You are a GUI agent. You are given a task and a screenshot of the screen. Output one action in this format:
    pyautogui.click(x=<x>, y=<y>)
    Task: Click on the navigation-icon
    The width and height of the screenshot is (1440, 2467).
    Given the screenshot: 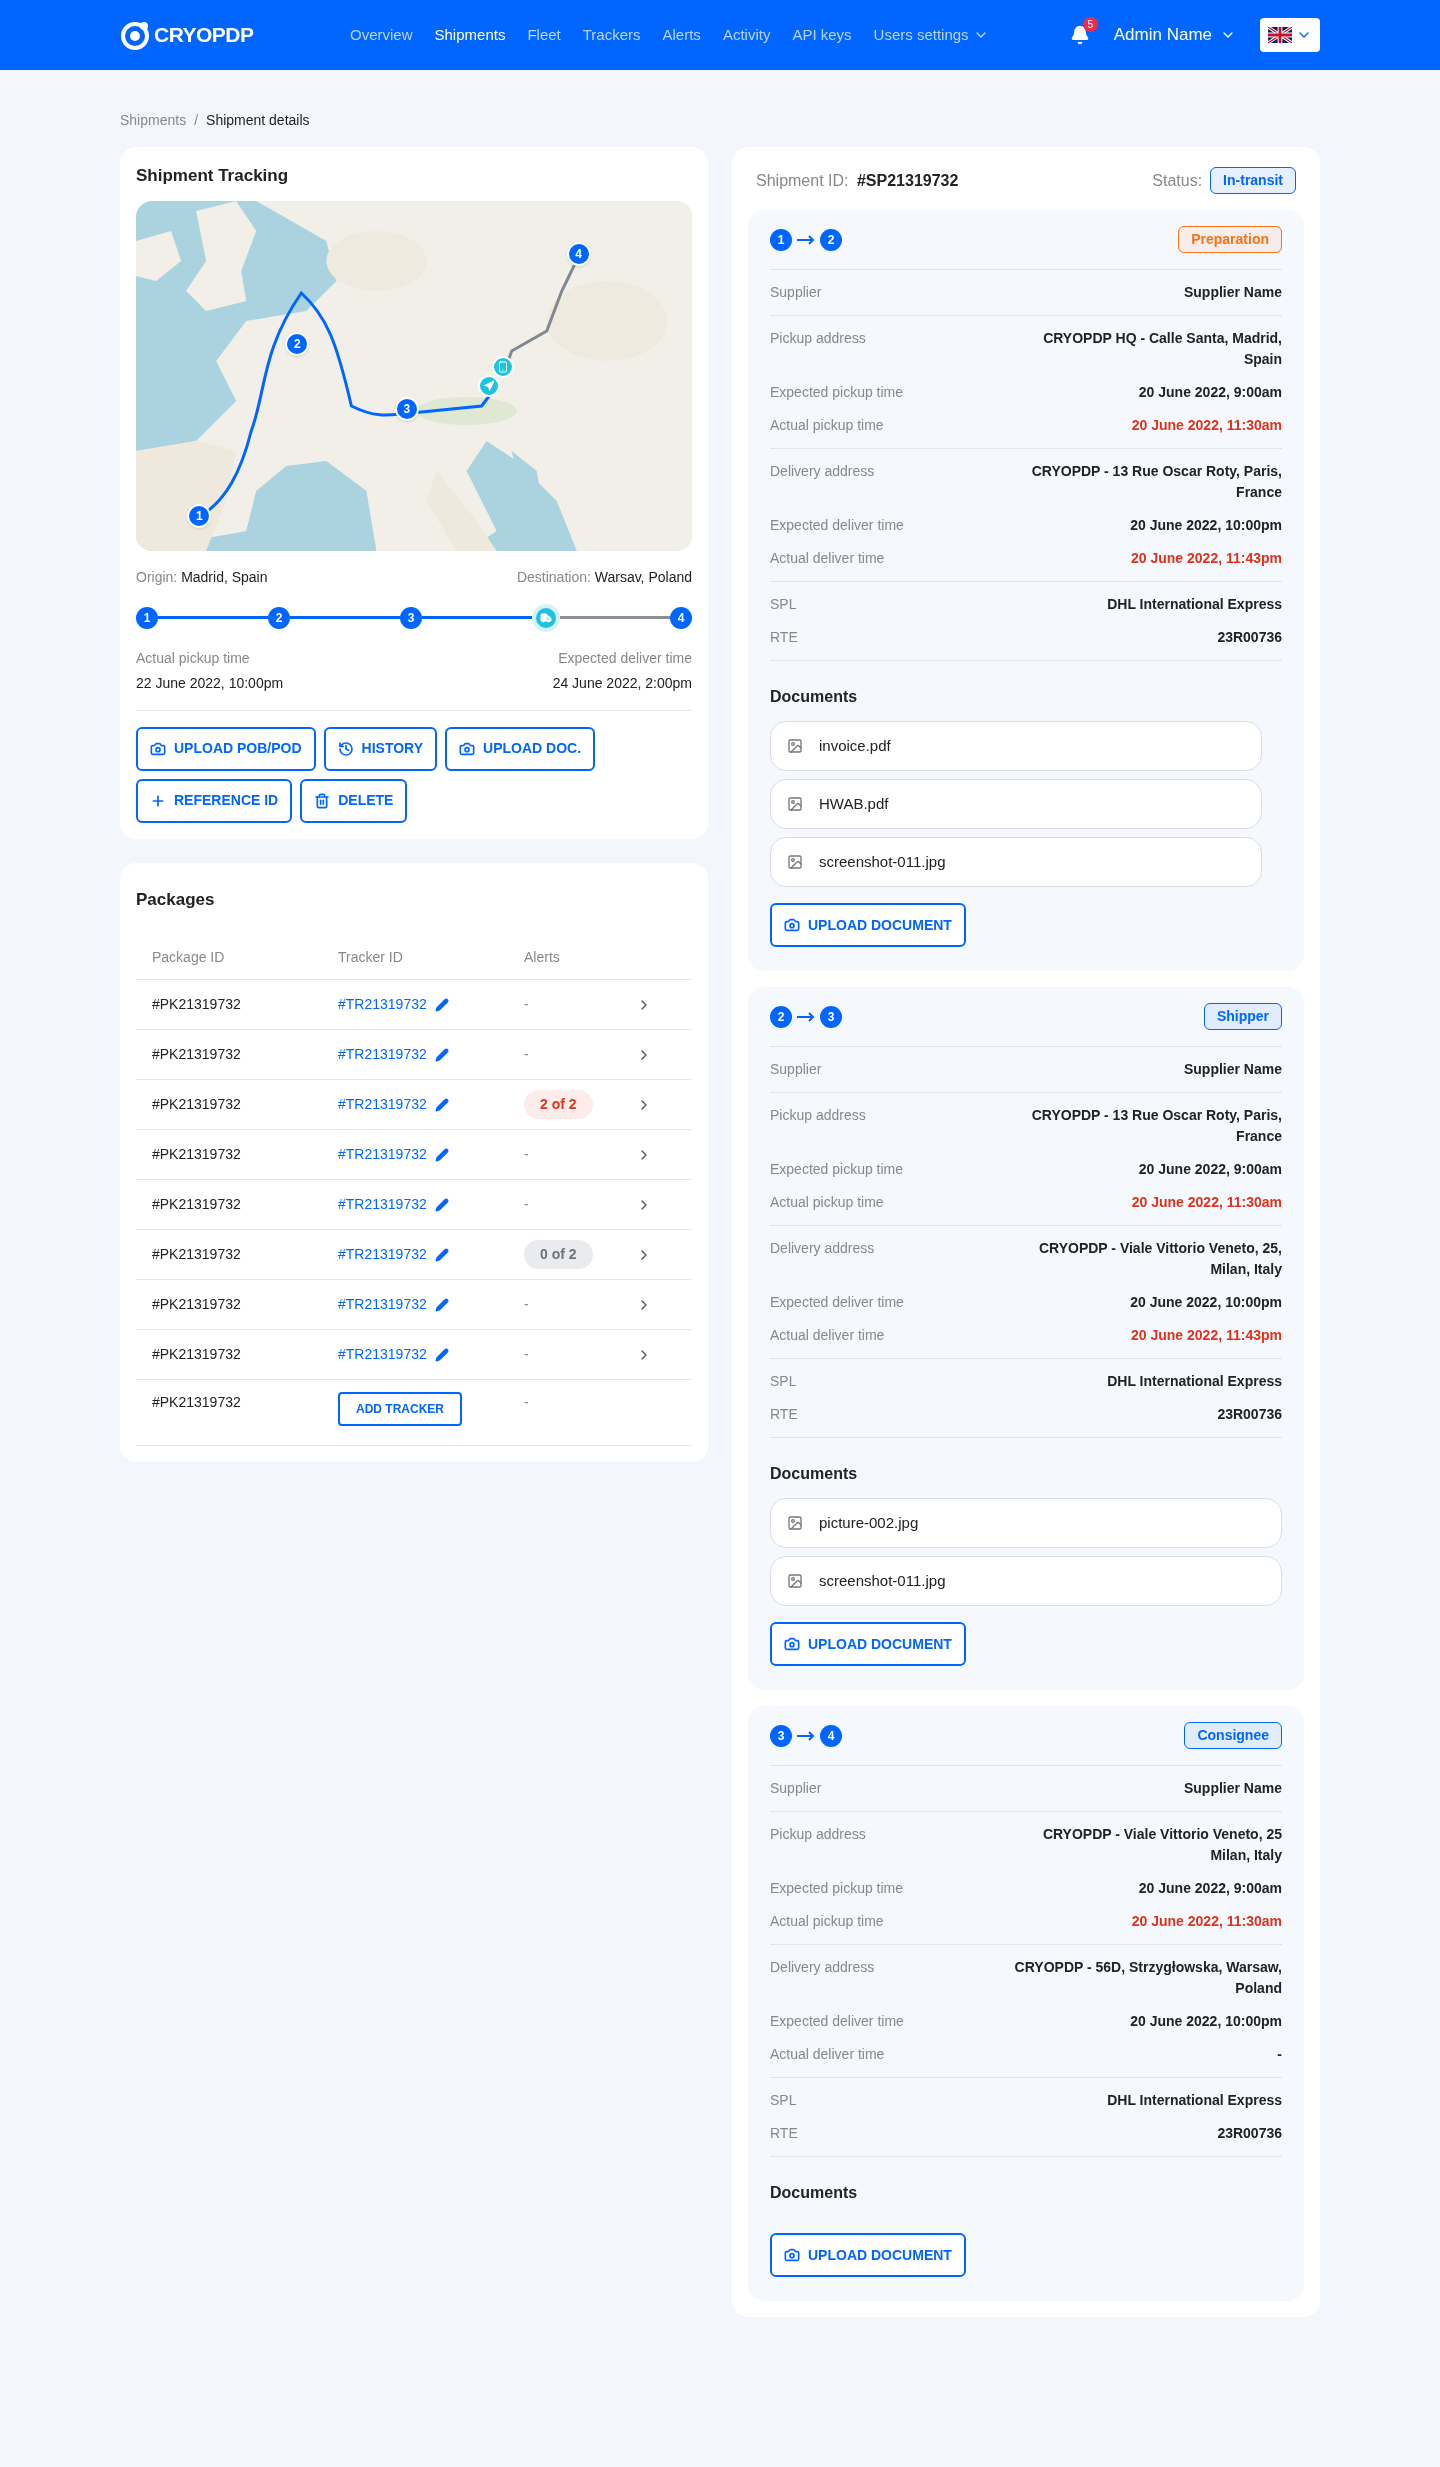 What is the action you would take?
    pyautogui.click(x=488, y=386)
    